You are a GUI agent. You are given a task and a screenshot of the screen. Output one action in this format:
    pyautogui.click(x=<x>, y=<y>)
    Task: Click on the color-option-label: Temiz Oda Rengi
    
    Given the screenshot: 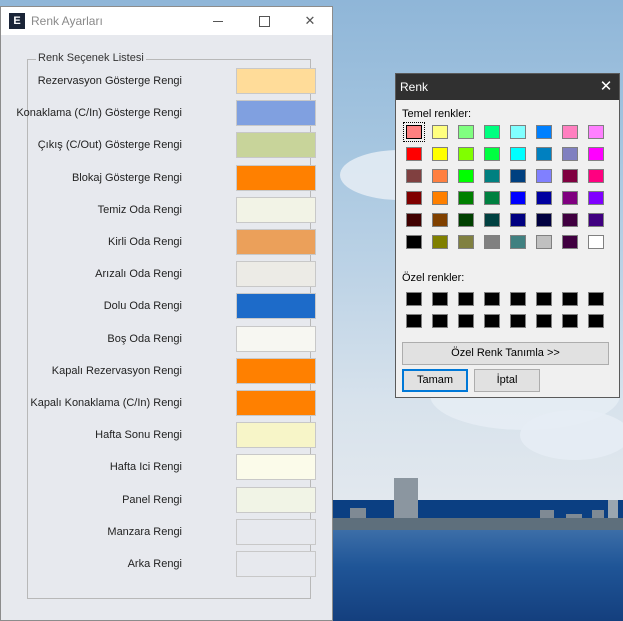 What is the action you would take?
    pyautogui.click(x=139, y=209)
    